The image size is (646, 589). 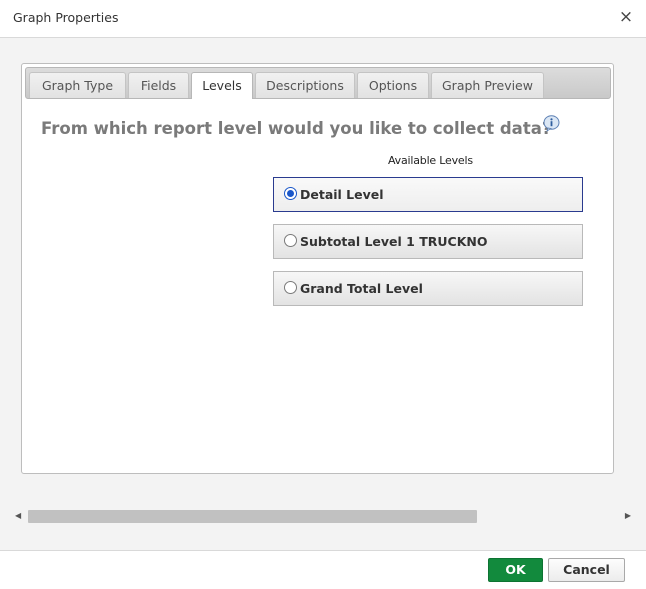 I want to click on scroll-right-icon: ▶, so click(x=628, y=515).